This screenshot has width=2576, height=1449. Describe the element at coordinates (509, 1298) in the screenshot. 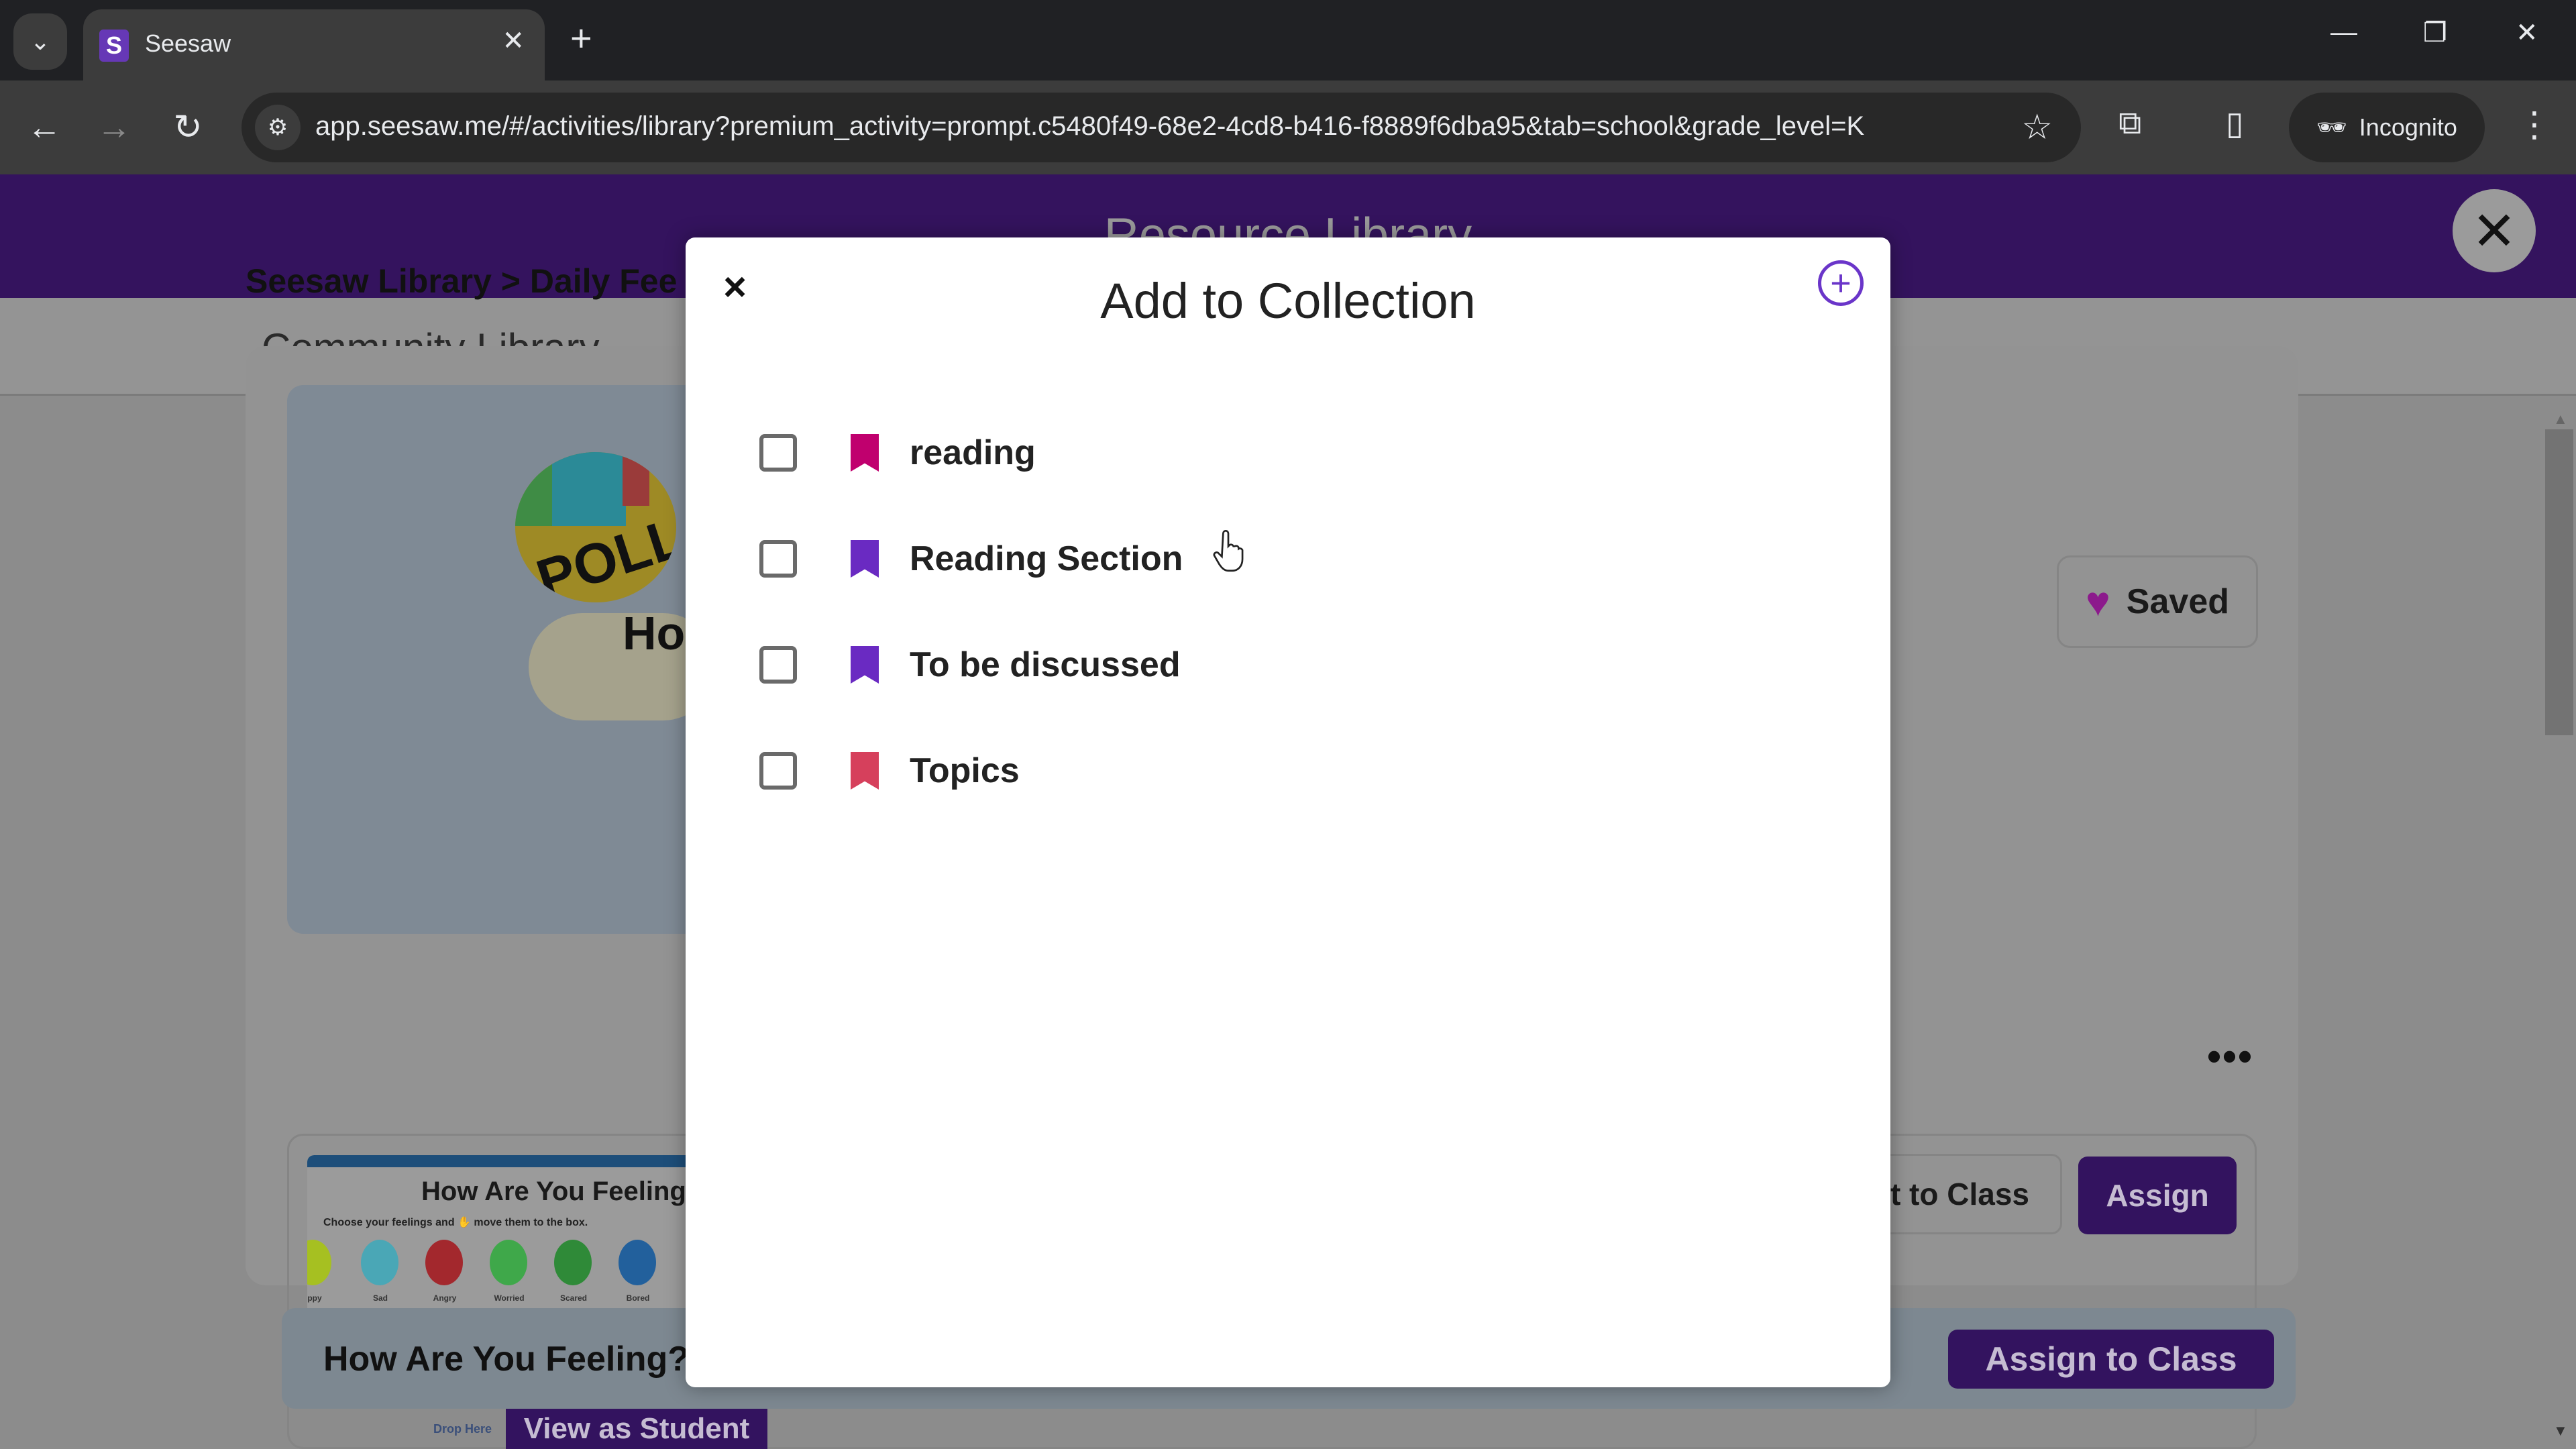

I see `face-label: Worried` at that location.